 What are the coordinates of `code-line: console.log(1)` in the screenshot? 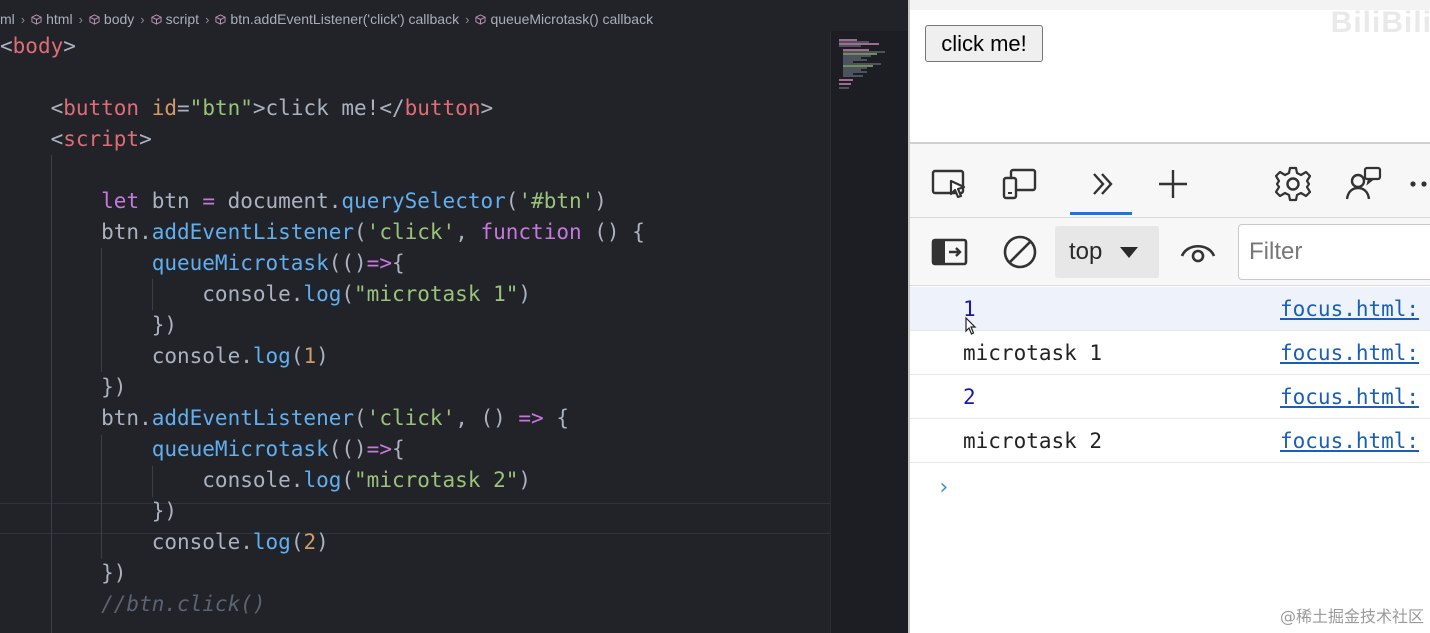 It's located at (164, 356).